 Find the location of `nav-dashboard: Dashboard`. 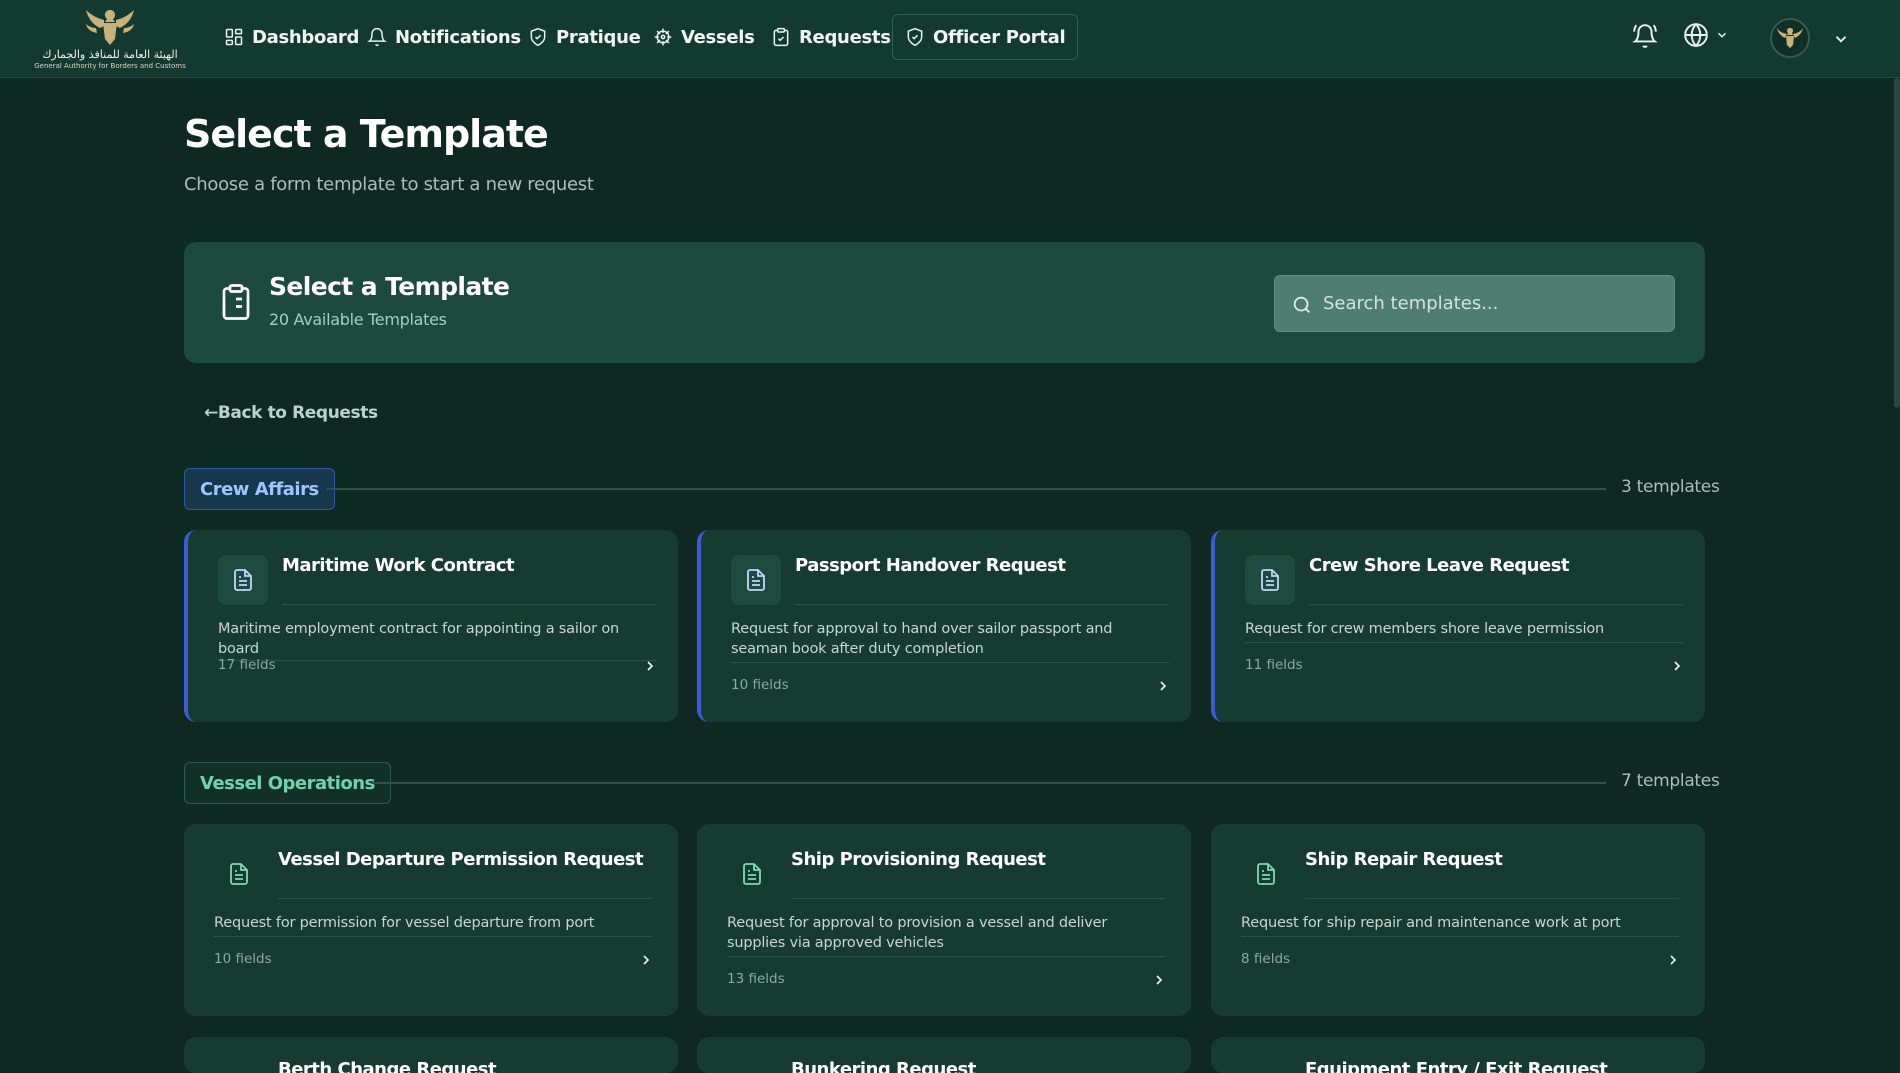

nav-dashboard: Dashboard is located at coordinates (291, 37).